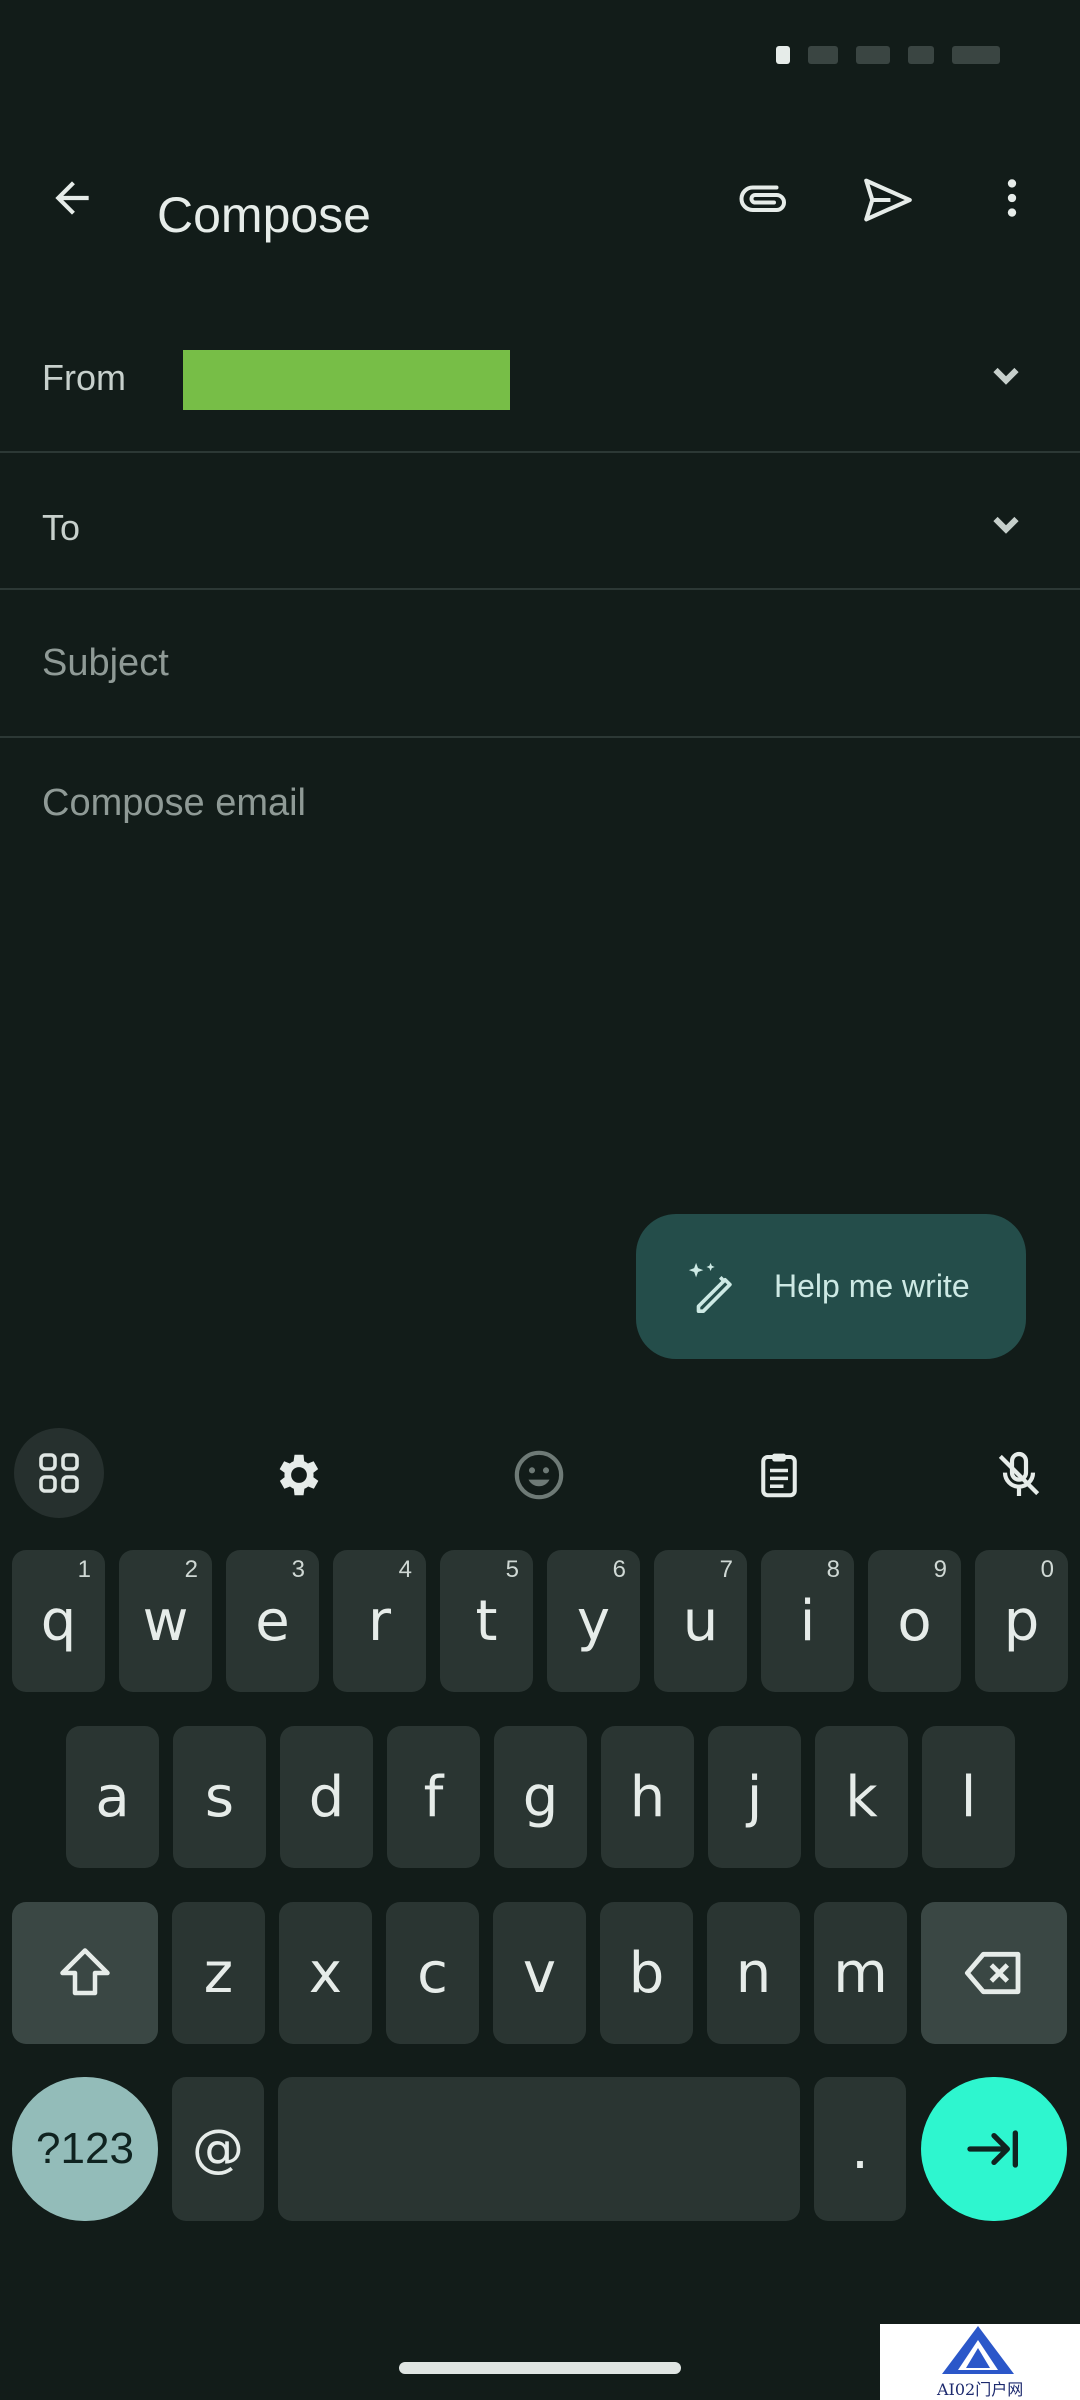 Image resolution: width=1080 pixels, height=2400 pixels. Describe the element at coordinates (940, 1569) in the screenshot. I see `key-o-hint: 9` at that location.